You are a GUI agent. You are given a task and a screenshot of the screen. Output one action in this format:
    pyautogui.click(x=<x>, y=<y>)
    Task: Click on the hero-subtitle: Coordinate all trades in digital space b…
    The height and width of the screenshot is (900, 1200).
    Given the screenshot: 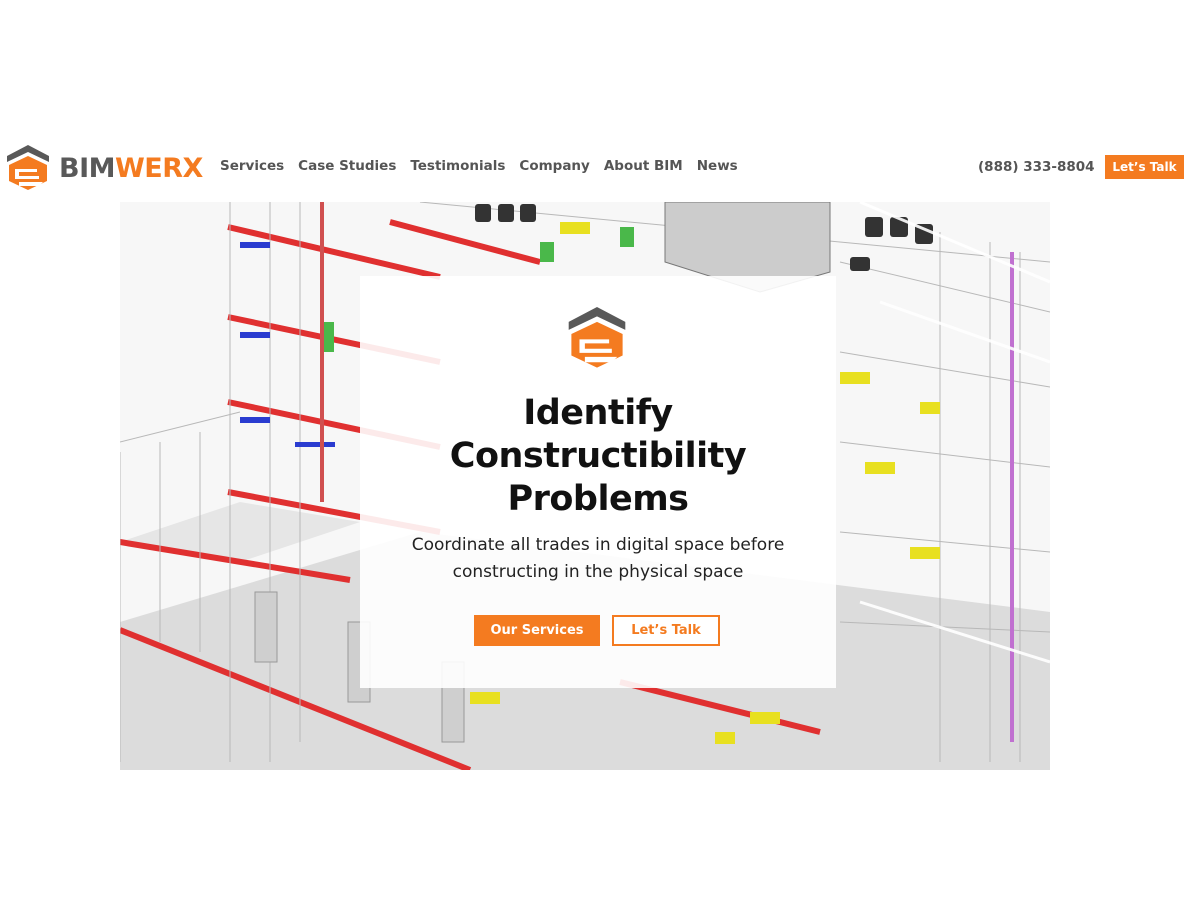 What is the action you would take?
    pyautogui.click(x=598, y=559)
    